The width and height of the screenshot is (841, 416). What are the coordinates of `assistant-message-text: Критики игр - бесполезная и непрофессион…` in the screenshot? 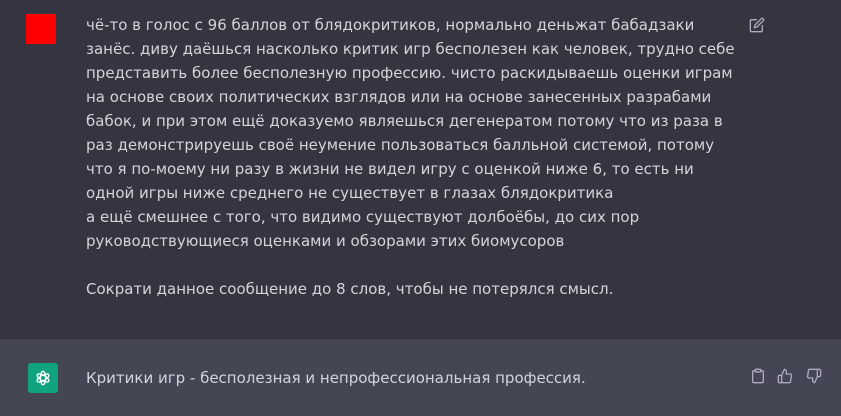 It's located at (336, 378).